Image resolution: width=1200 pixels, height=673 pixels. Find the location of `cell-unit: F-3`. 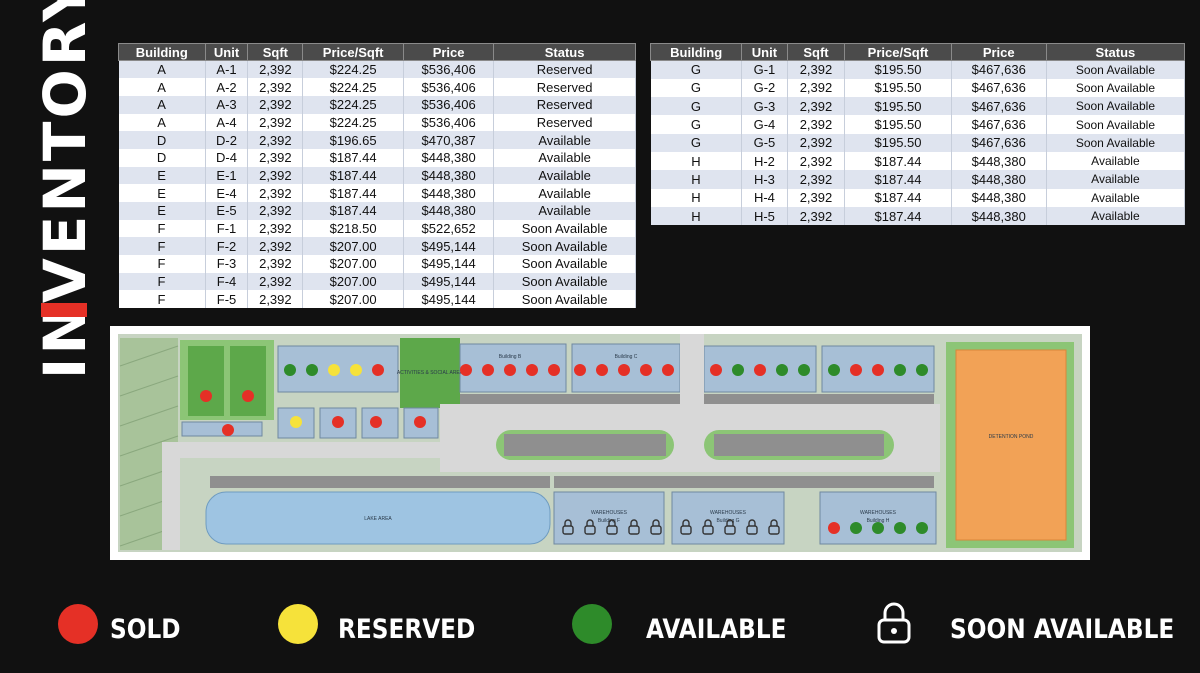

cell-unit: F-3 is located at coordinates (227, 264).